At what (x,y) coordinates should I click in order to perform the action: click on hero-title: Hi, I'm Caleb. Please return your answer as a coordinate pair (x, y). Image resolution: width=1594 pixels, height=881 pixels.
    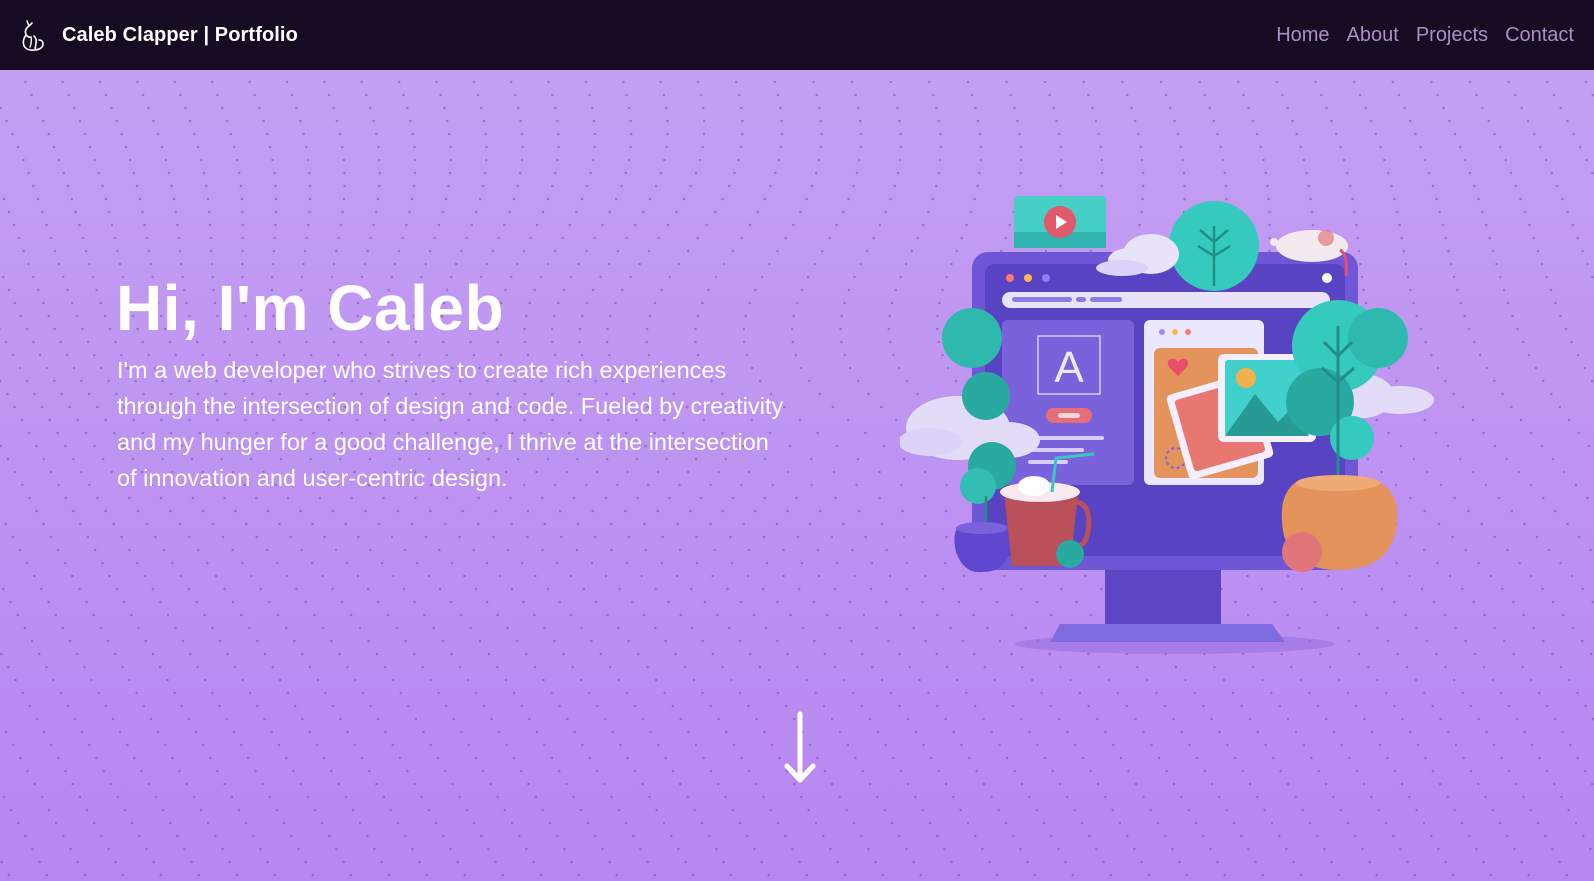
    Looking at the image, I should click on (310, 308).